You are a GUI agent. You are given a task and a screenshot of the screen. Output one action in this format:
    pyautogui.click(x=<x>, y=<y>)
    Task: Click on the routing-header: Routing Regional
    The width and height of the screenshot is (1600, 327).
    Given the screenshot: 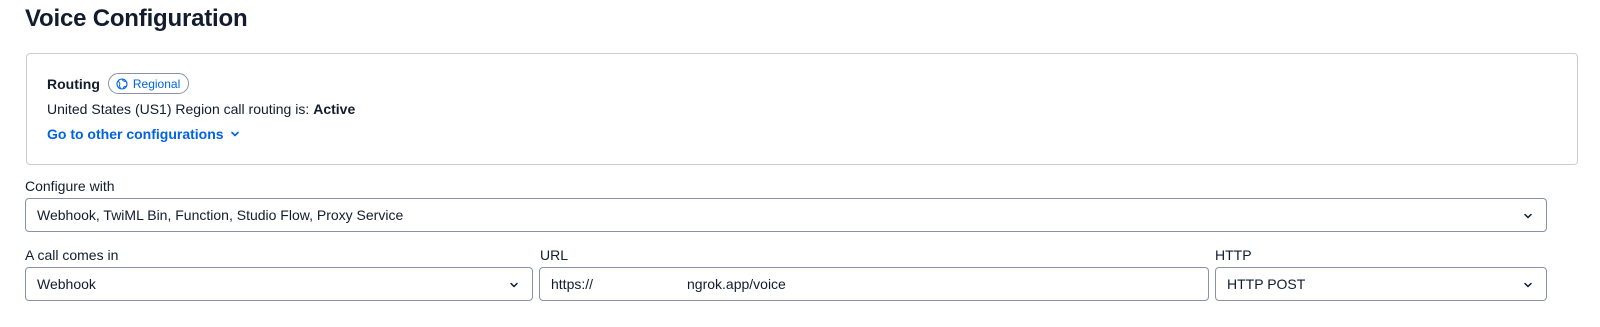 What is the action you would take?
    pyautogui.click(x=118, y=83)
    